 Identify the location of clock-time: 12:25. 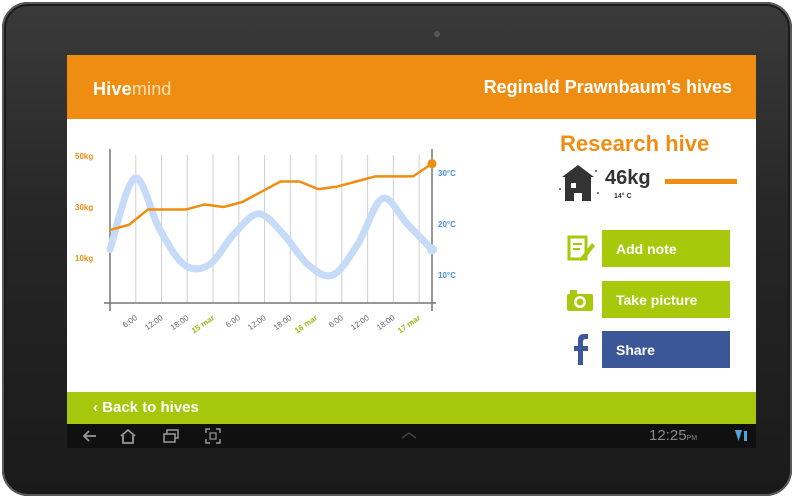
(668, 435).